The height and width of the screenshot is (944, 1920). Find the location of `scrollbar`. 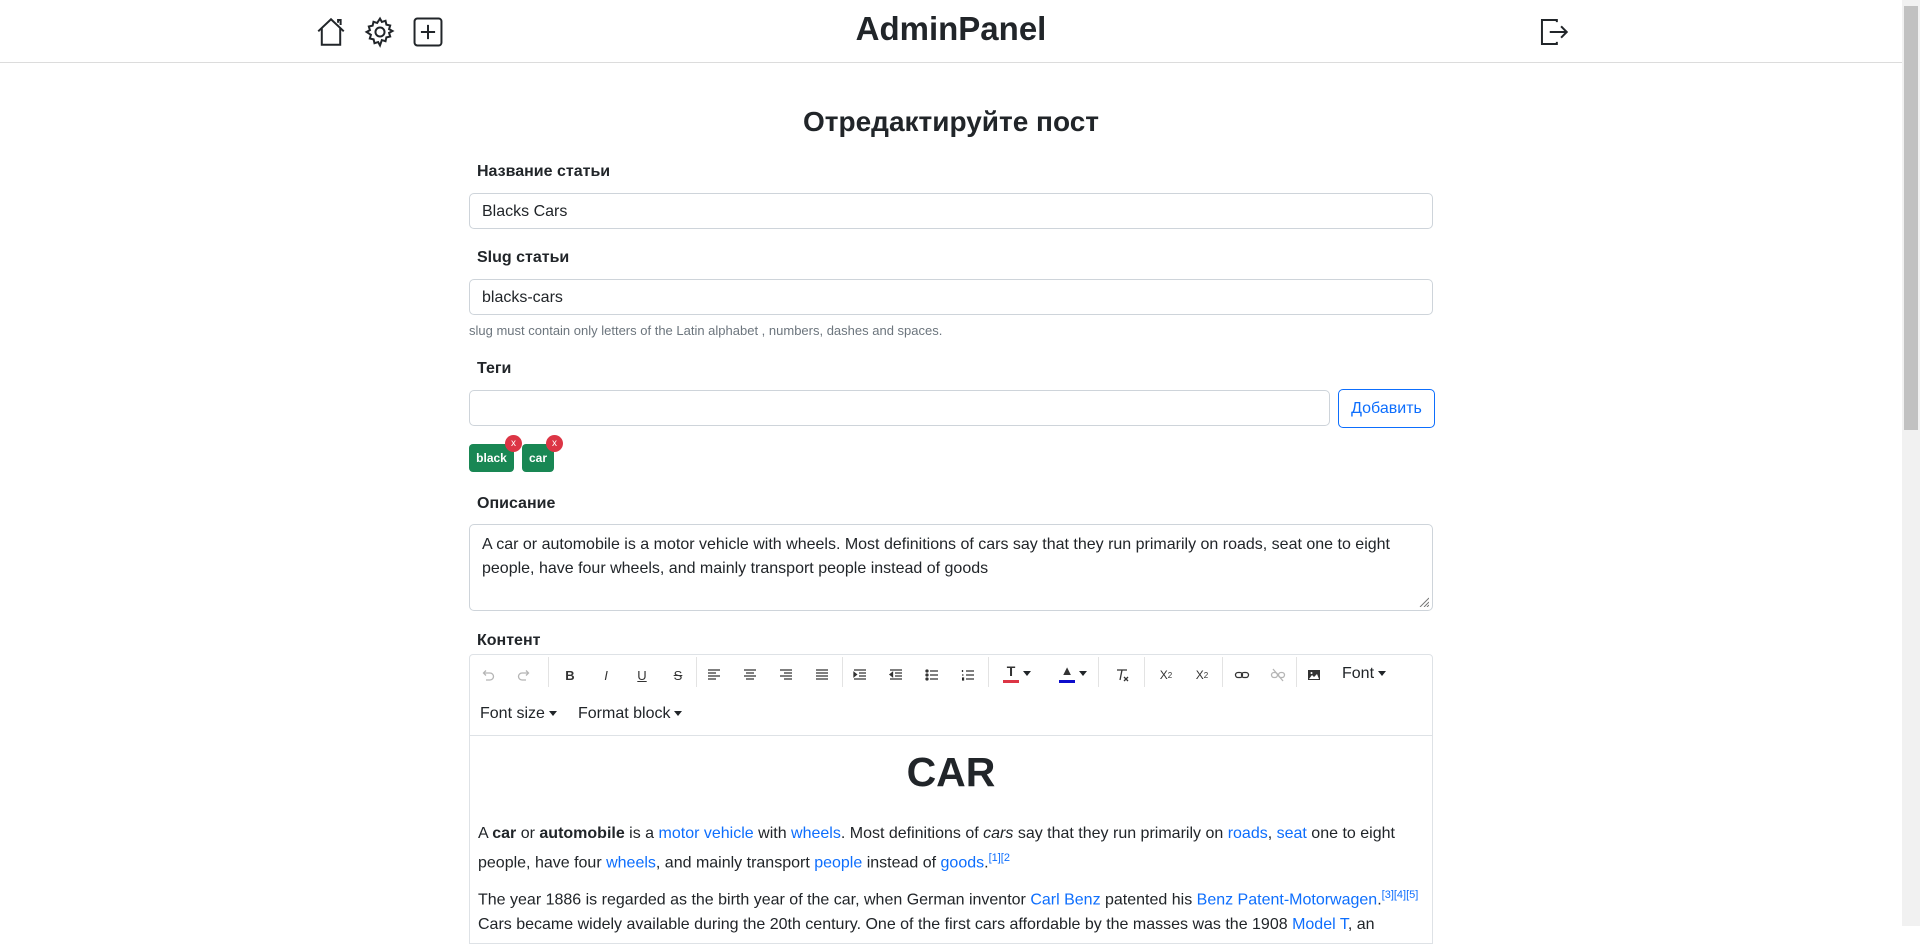

scrollbar is located at coordinates (1911, 463).